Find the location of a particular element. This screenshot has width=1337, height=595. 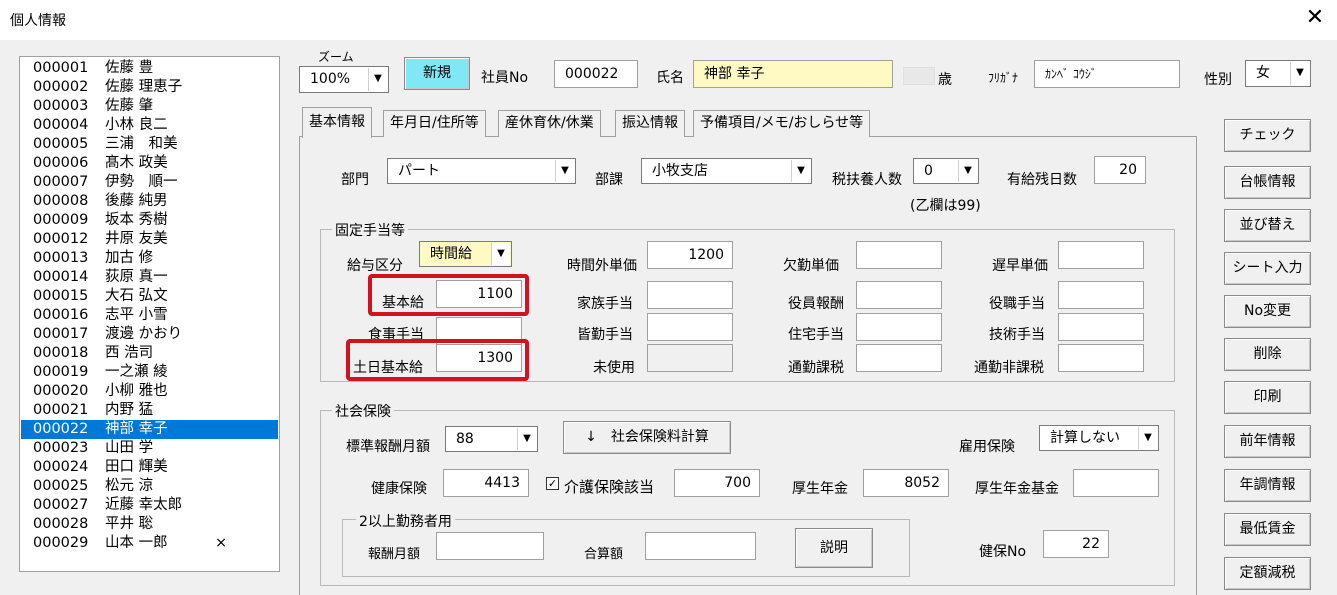

pay-type-select: 時間給 ▼ is located at coordinates (465, 254).